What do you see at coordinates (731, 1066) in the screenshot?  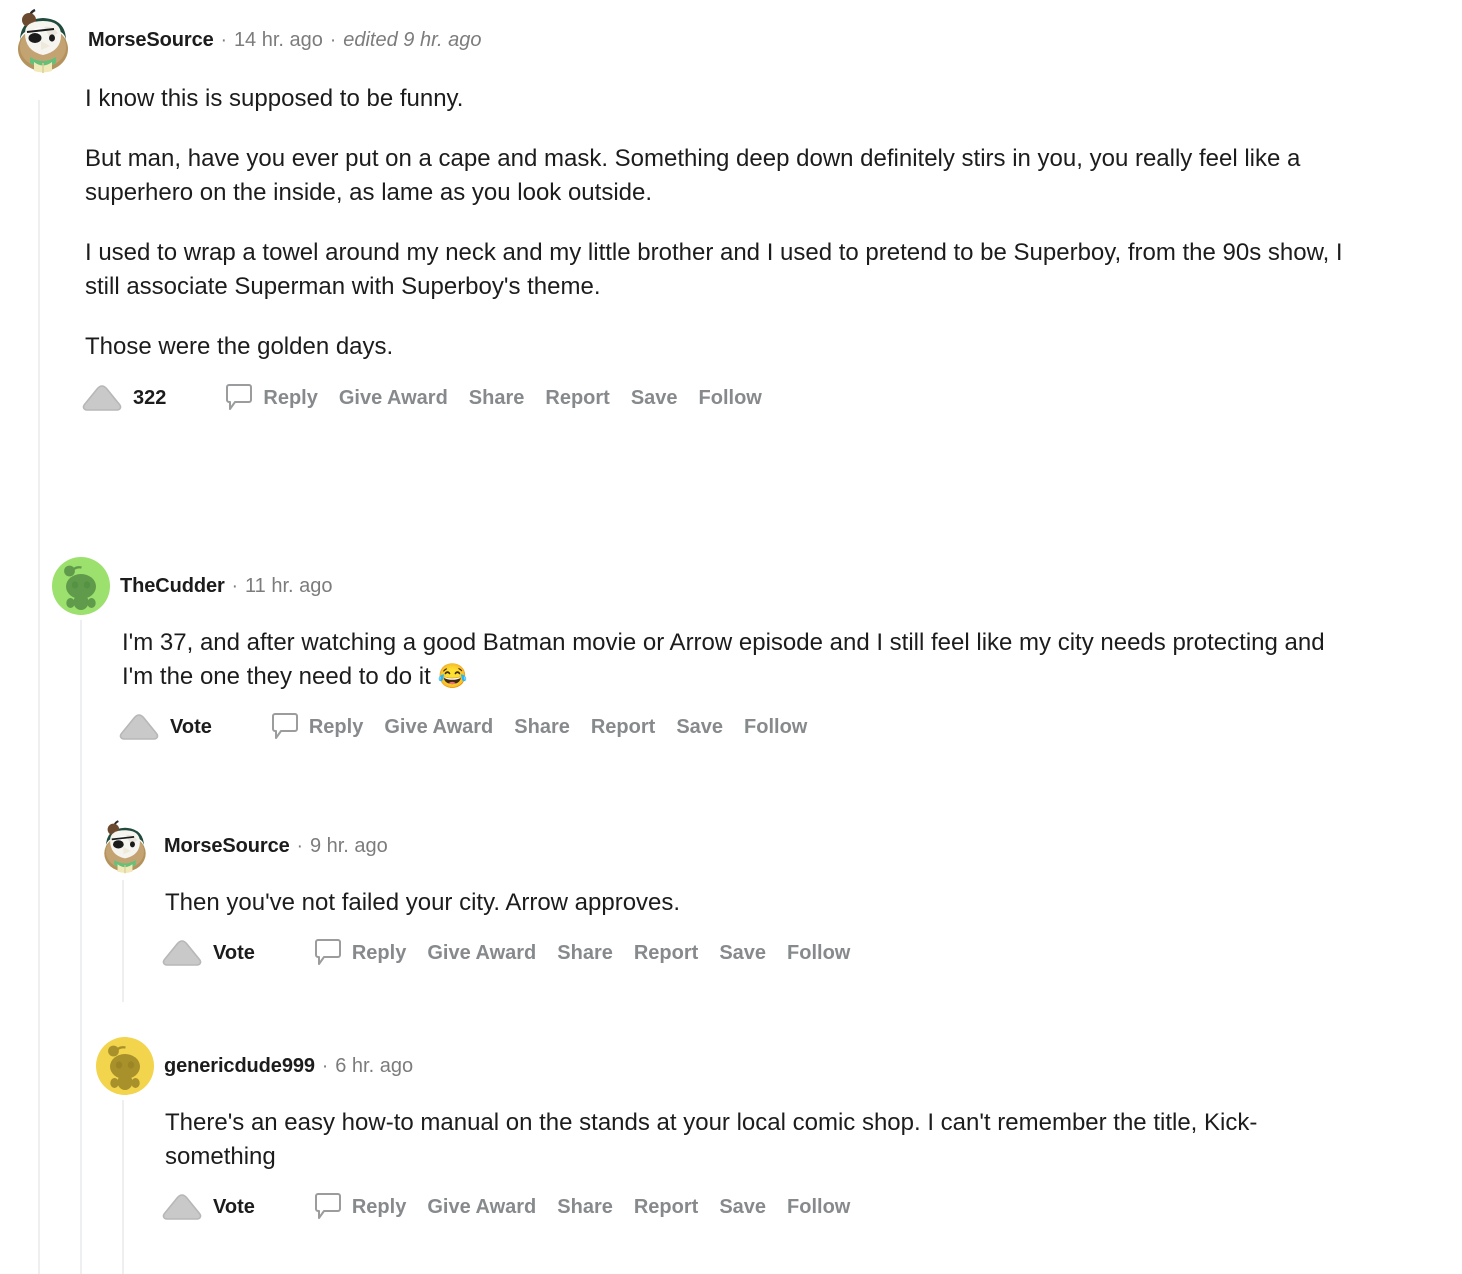 I see `comment-header: genericdude999 · 6 hr. ago` at bounding box center [731, 1066].